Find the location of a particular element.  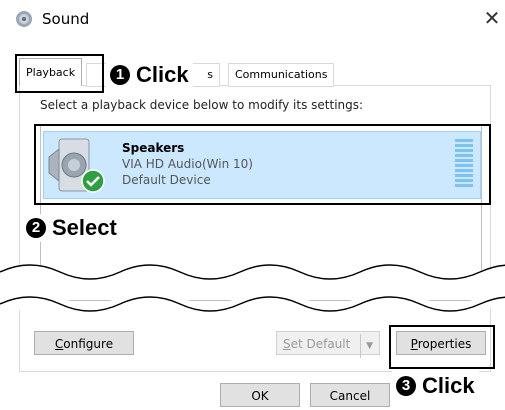

step-2-annotation: 2 Select is located at coordinates (71, 228).